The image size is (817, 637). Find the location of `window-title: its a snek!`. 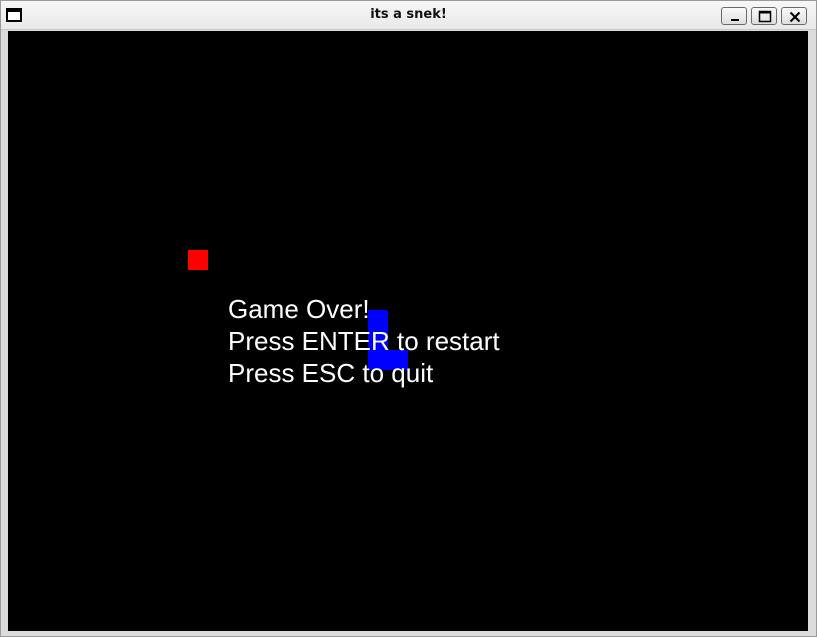

window-title: its a snek! is located at coordinates (408, 14).